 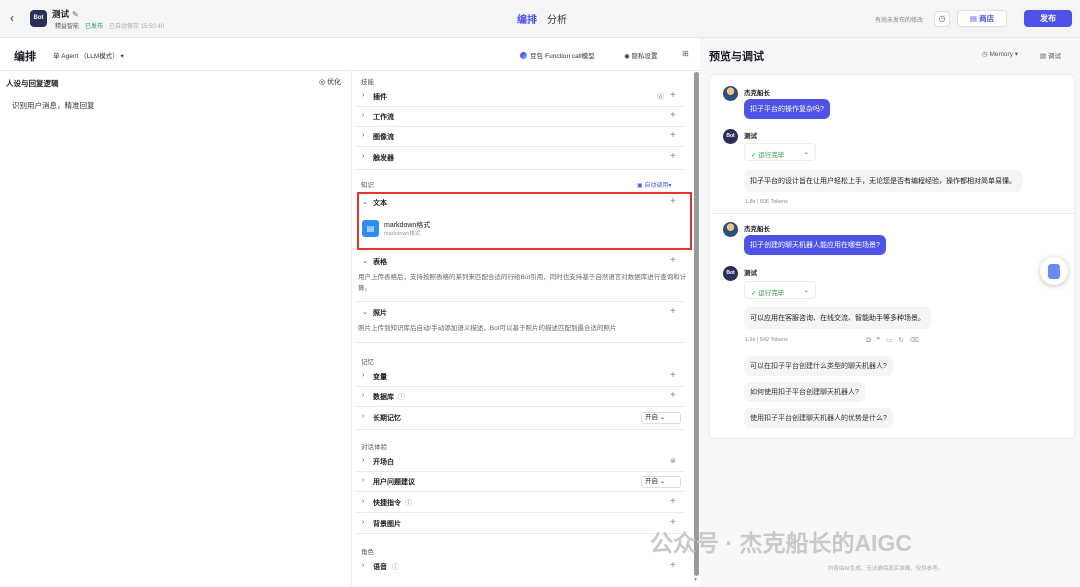 What do you see at coordinates (523, 230) in the screenshot?
I see `knowledge-file-card: ▤ markdown格式 markdown格式` at bounding box center [523, 230].